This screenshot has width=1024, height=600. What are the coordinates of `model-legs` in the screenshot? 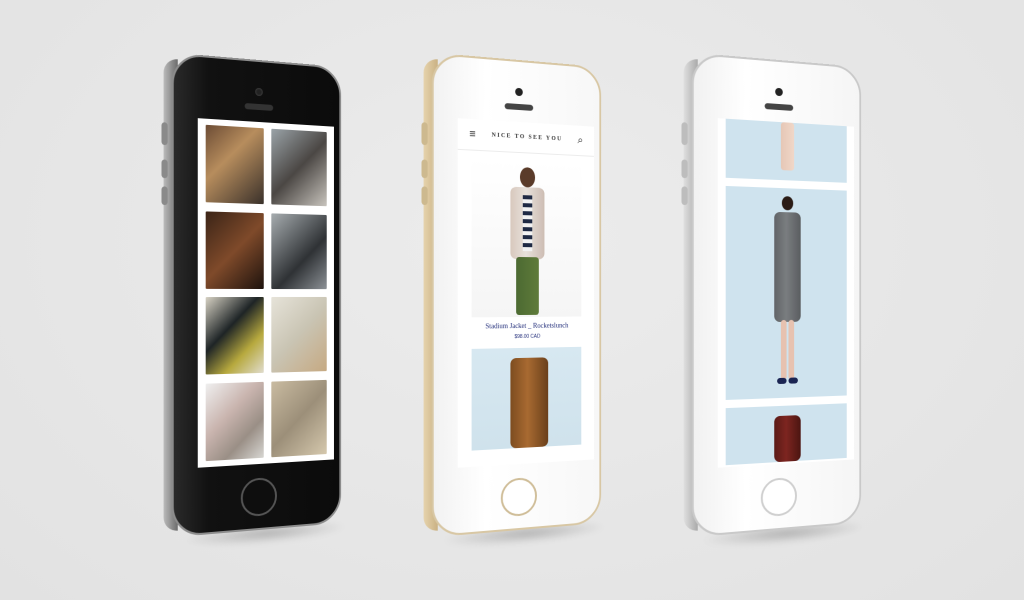 It's located at (787, 146).